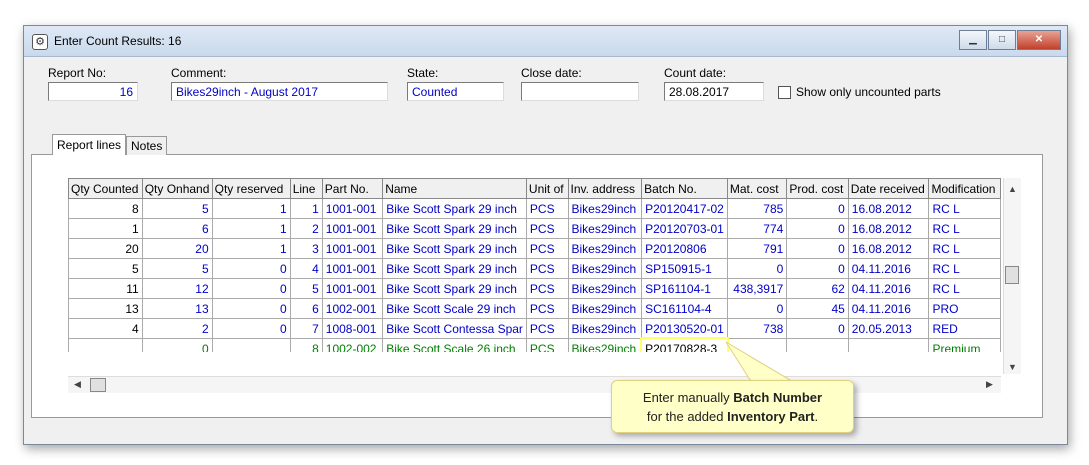 The image size is (1089, 465). What do you see at coordinates (1012, 189) in the screenshot?
I see `scroll-up-arrow-icon: ▲` at bounding box center [1012, 189].